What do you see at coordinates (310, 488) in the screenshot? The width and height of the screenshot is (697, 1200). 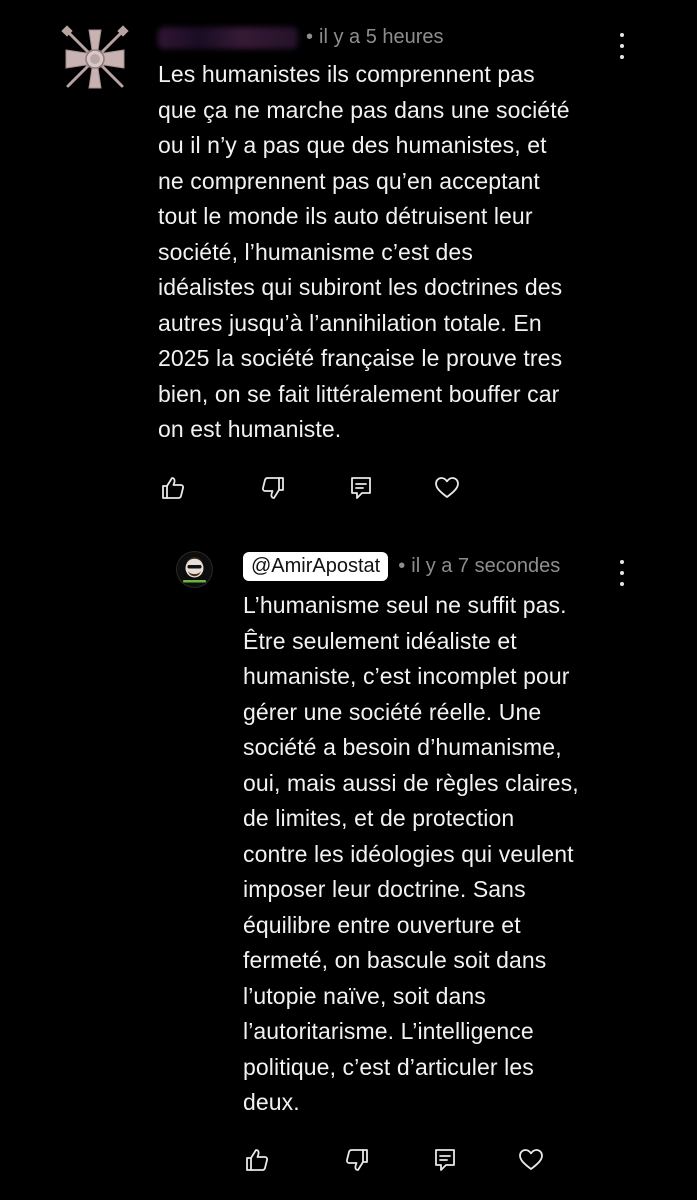 I see `comment-actions` at bounding box center [310, 488].